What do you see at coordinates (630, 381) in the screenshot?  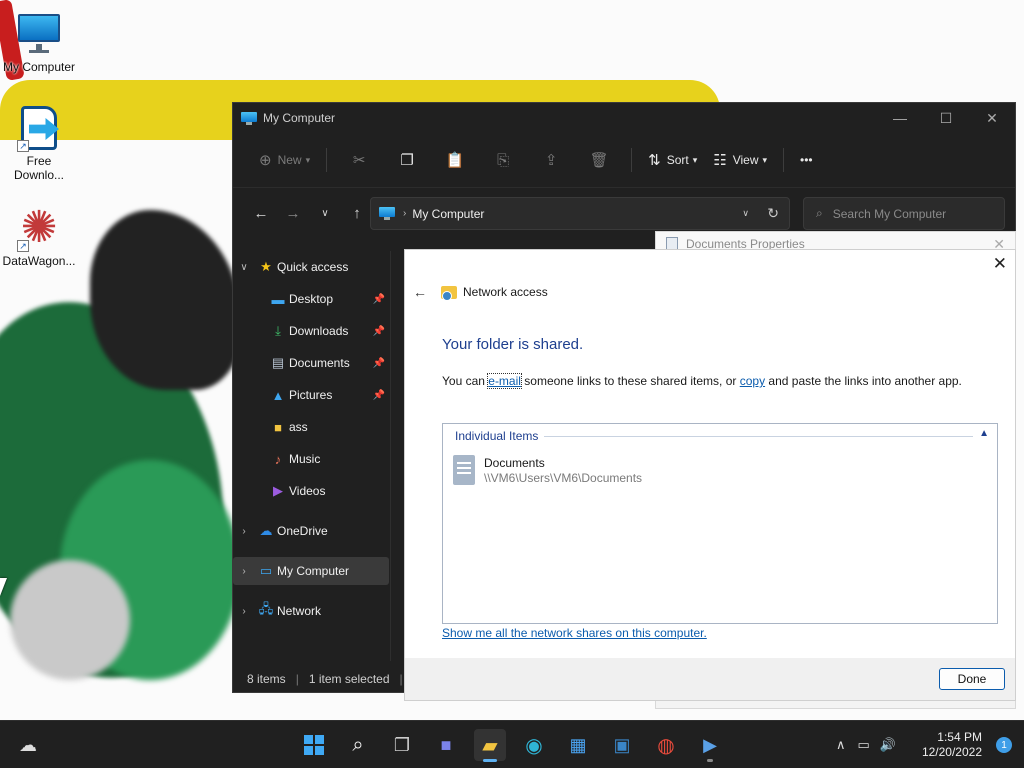 I see `desc-text: someone links to these shared items, or` at bounding box center [630, 381].